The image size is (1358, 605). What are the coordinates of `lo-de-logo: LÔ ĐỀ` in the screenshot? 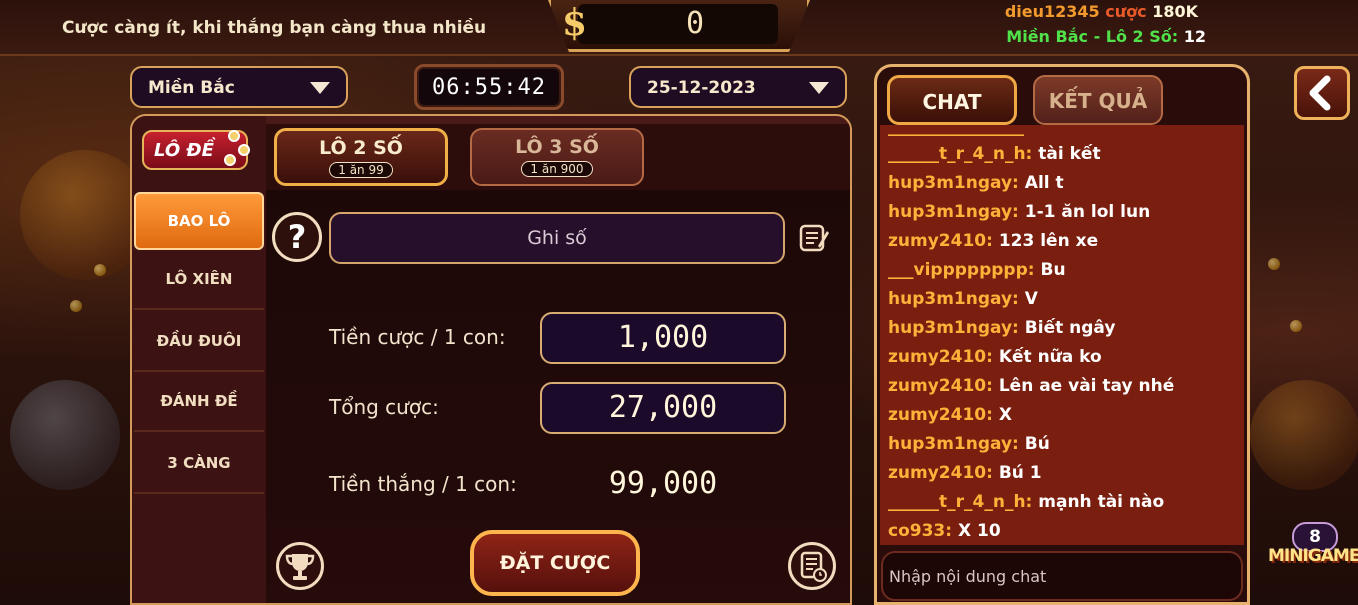 It's located at (196, 150).